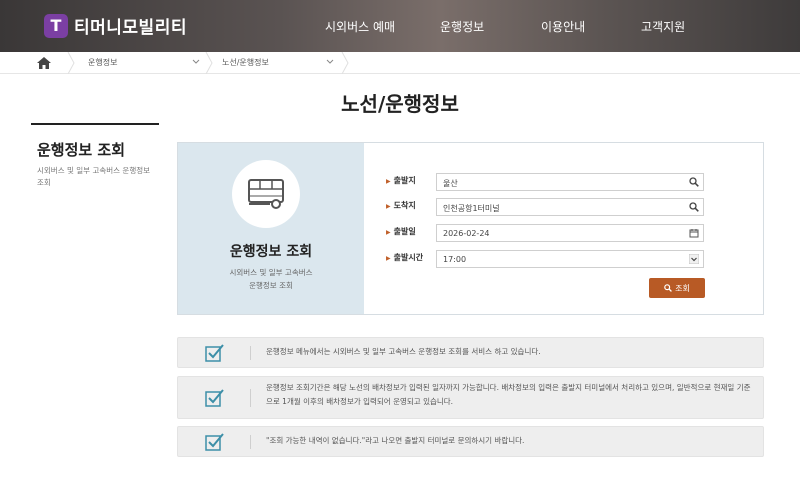 Image resolution: width=800 pixels, height=501 pixels. I want to click on bus-icon-circle, so click(266, 194).